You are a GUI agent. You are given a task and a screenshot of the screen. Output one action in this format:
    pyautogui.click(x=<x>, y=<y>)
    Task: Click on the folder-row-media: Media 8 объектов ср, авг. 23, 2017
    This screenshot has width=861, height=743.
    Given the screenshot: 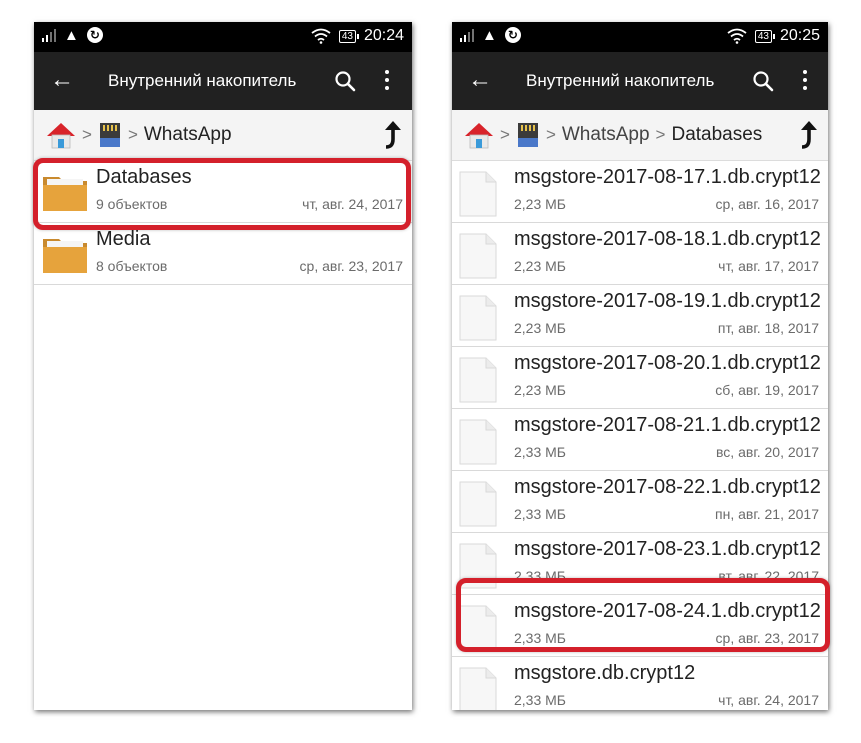 What is the action you would take?
    pyautogui.click(x=223, y=254)
    